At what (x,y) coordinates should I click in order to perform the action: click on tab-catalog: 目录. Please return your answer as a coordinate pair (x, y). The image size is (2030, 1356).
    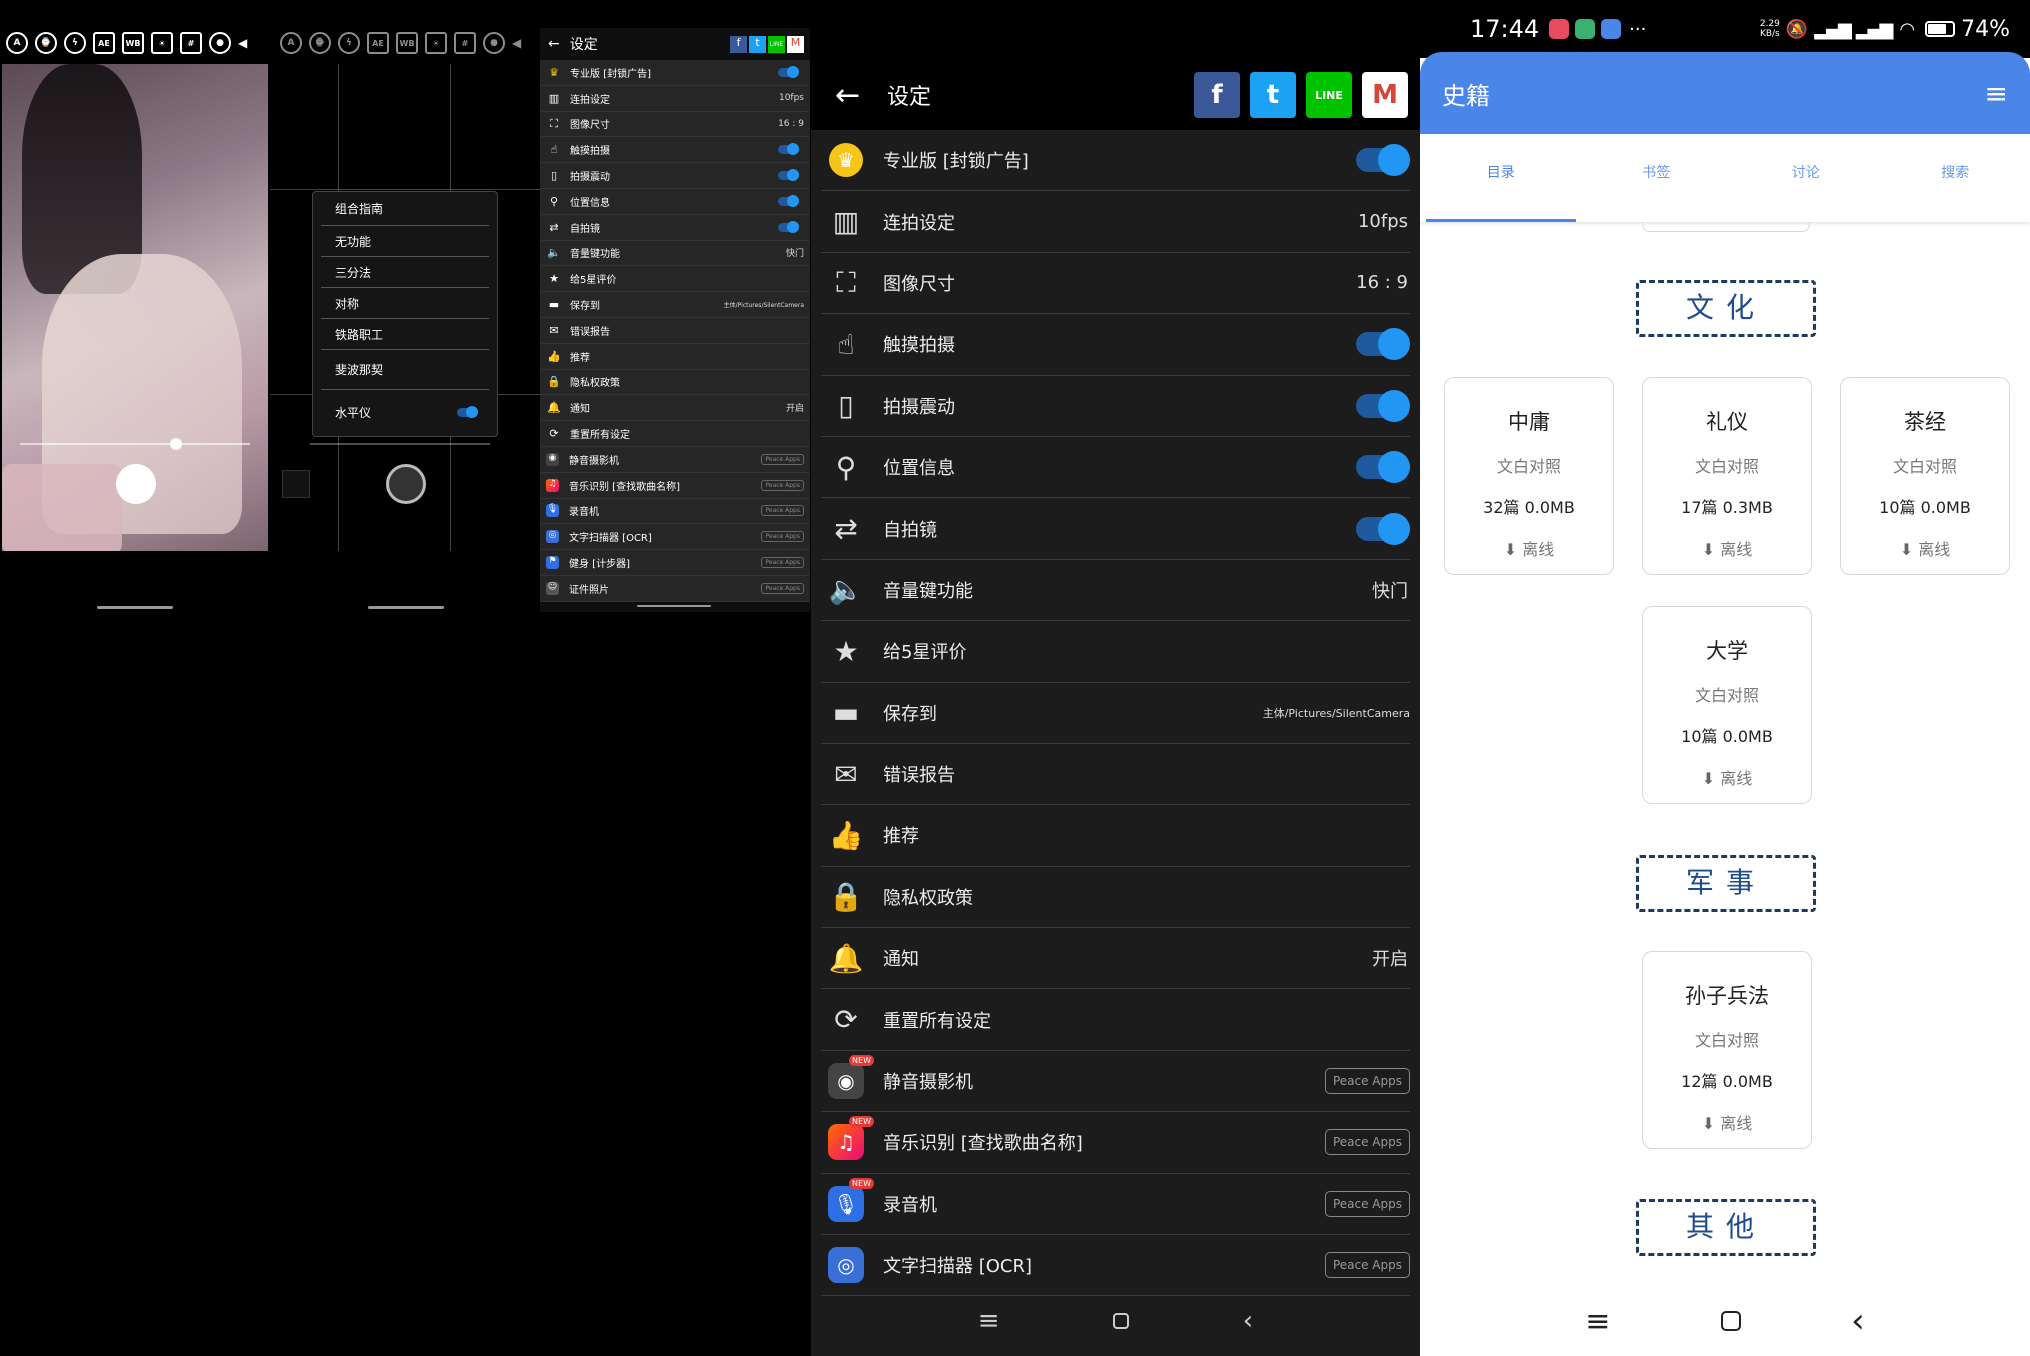
    Looking at the image, I should click on (1501, 178).